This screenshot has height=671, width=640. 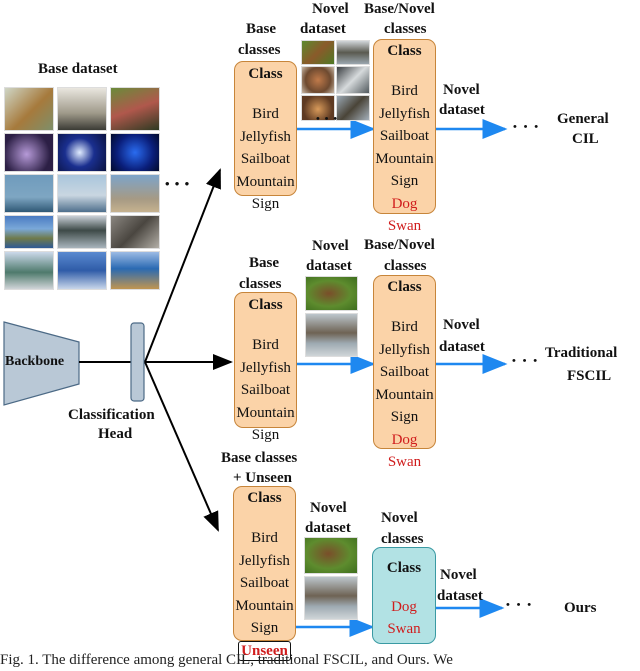 What do you see at coordinates (328, 528) in the screenshot?
I see `row3-novel-label-line2: dataset` at bounding box center [328, 528].